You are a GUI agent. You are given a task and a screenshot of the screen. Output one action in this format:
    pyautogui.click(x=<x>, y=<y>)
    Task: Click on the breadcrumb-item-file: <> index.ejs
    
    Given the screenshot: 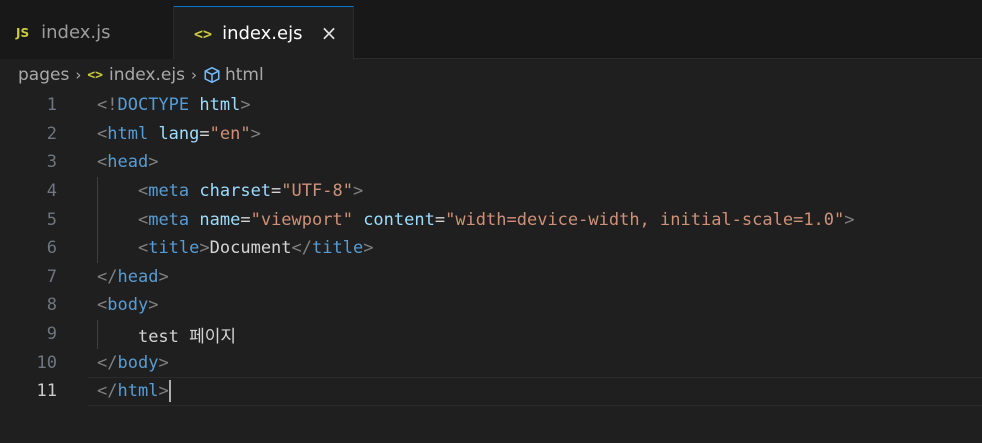 What is the action you would take?
    pyautogui.click(x=136, y=75)
    